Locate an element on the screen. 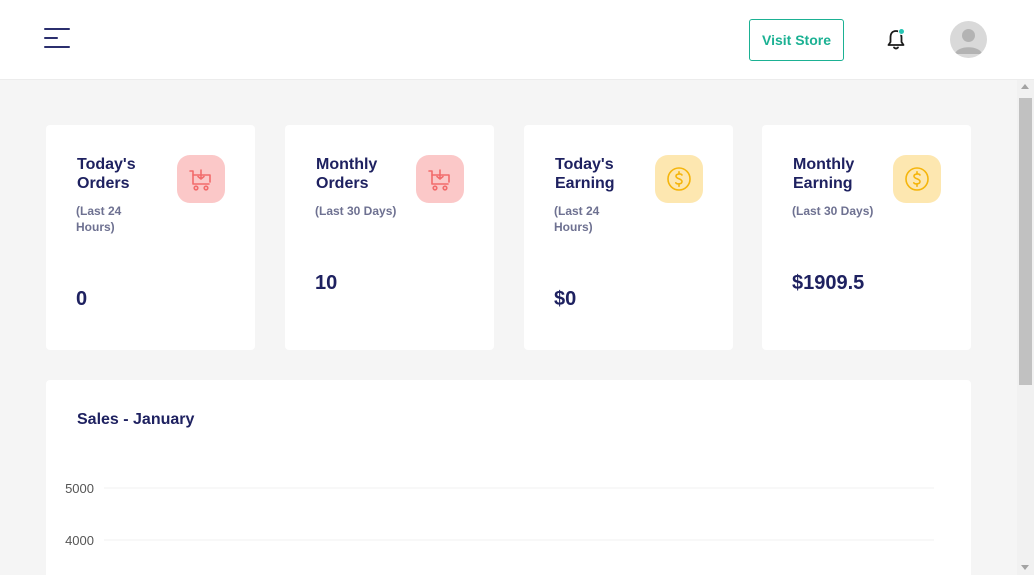  scrollbar-thumb is located at coordinates (1025, 241).